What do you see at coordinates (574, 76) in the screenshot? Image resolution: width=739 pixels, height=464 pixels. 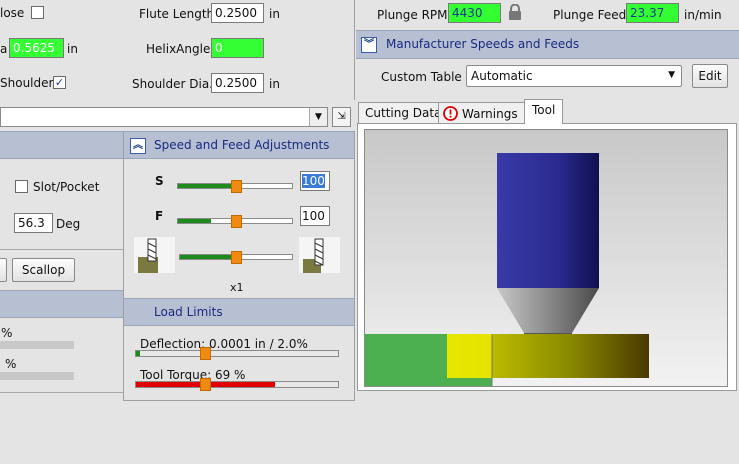 I see `custom-table-select: Automatic ▼` at bounding box center [574, 76].